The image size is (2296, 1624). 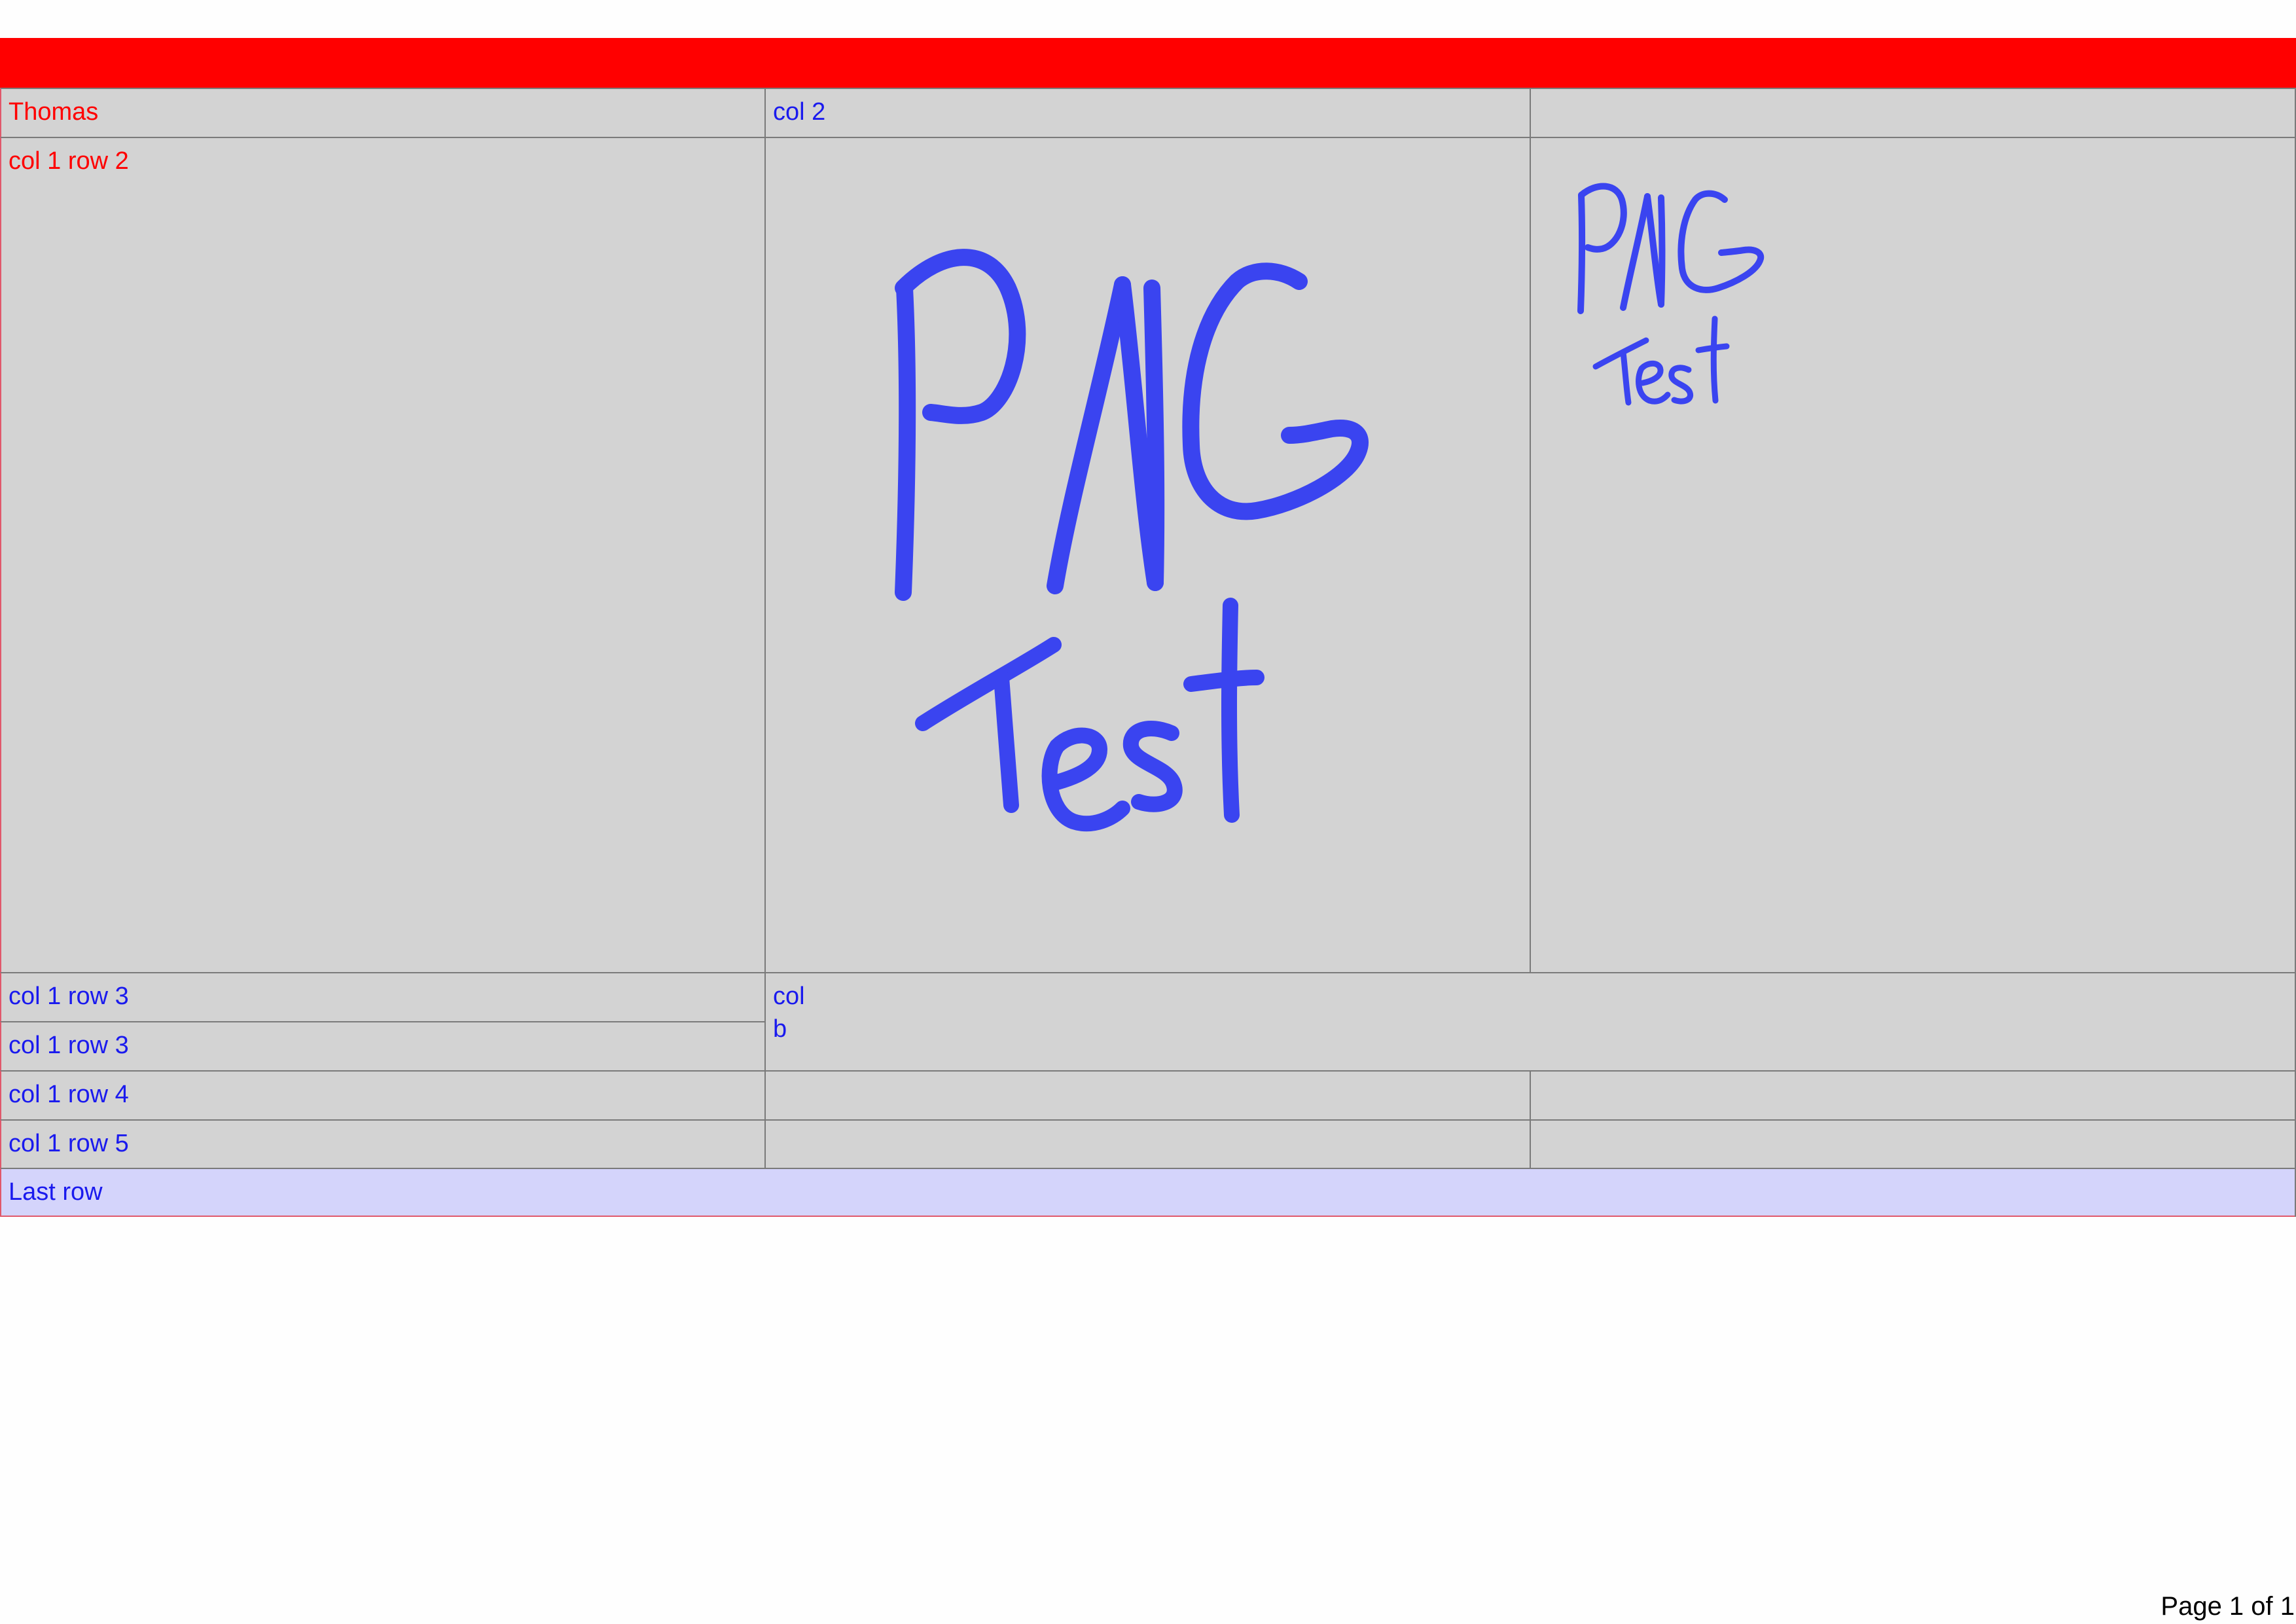 I want to click on cell-r1-c1-text: Thomas, so click(x=54, y=112).